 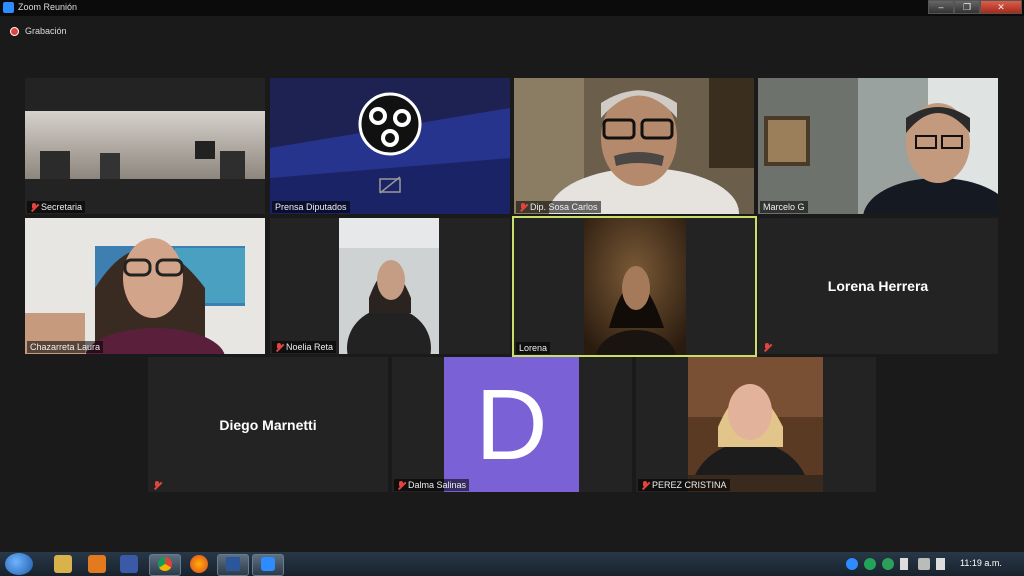 I want to click on participant-name-tag: Lorena, so click(x=533, y=348).